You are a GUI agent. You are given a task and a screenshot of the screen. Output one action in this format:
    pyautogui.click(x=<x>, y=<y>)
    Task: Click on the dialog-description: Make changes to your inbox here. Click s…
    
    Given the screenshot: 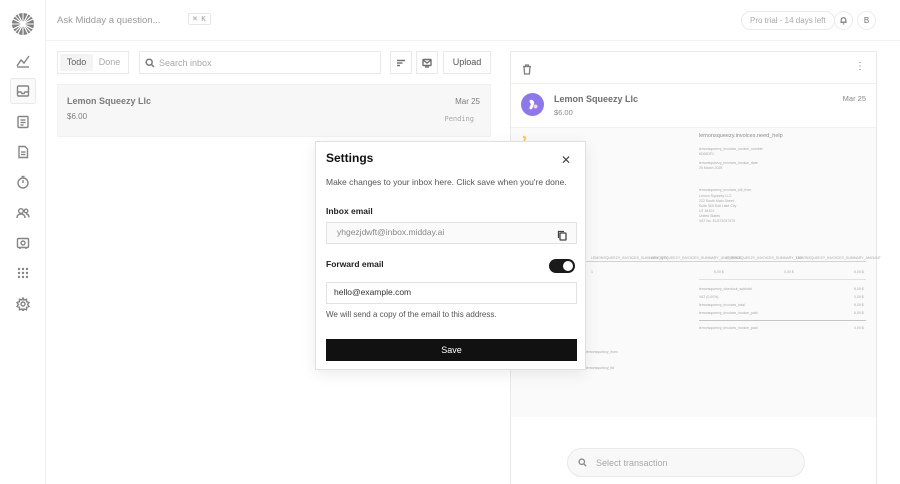 What is the action you would take?
    pyautogui.click(x=446, y=182)
    